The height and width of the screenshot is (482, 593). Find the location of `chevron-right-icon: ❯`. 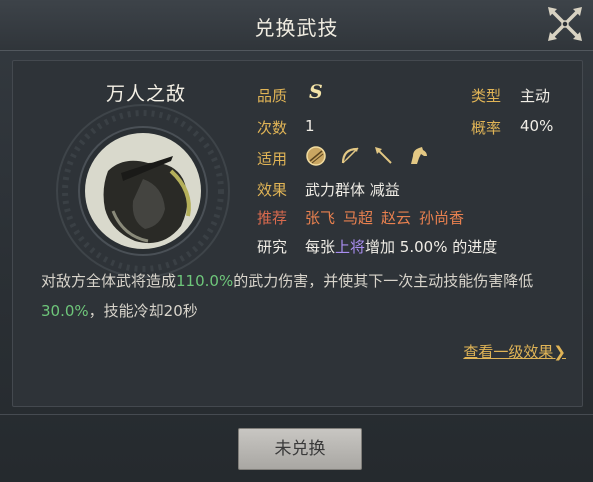

chevron-right-icon: ❯ is located at coordinates (559, 352).